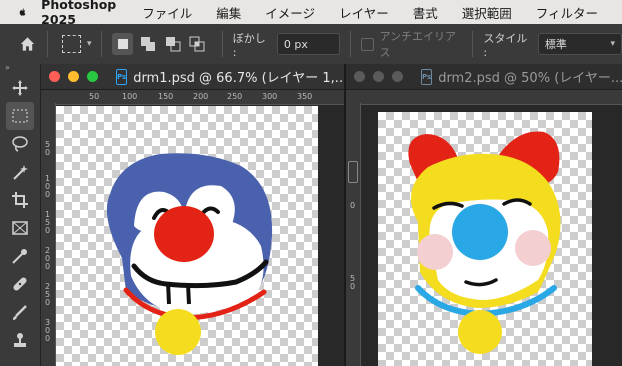 The width and height of the screenshot is (622, 366). I want to click on rectangular-marquee-tool, so click(20, 116).